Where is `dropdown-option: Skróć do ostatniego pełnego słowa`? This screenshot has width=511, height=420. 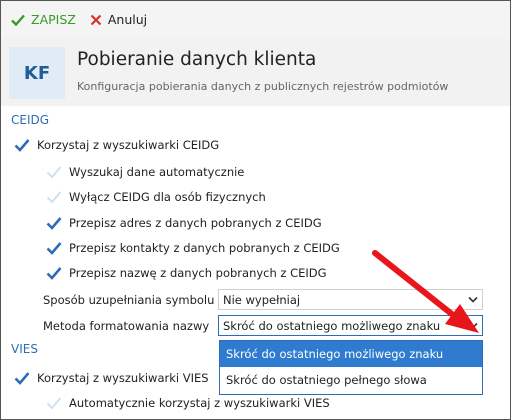 dropdown-option: Skróć do ostatniego pełnego słowa is located at coordinates (351, 380).